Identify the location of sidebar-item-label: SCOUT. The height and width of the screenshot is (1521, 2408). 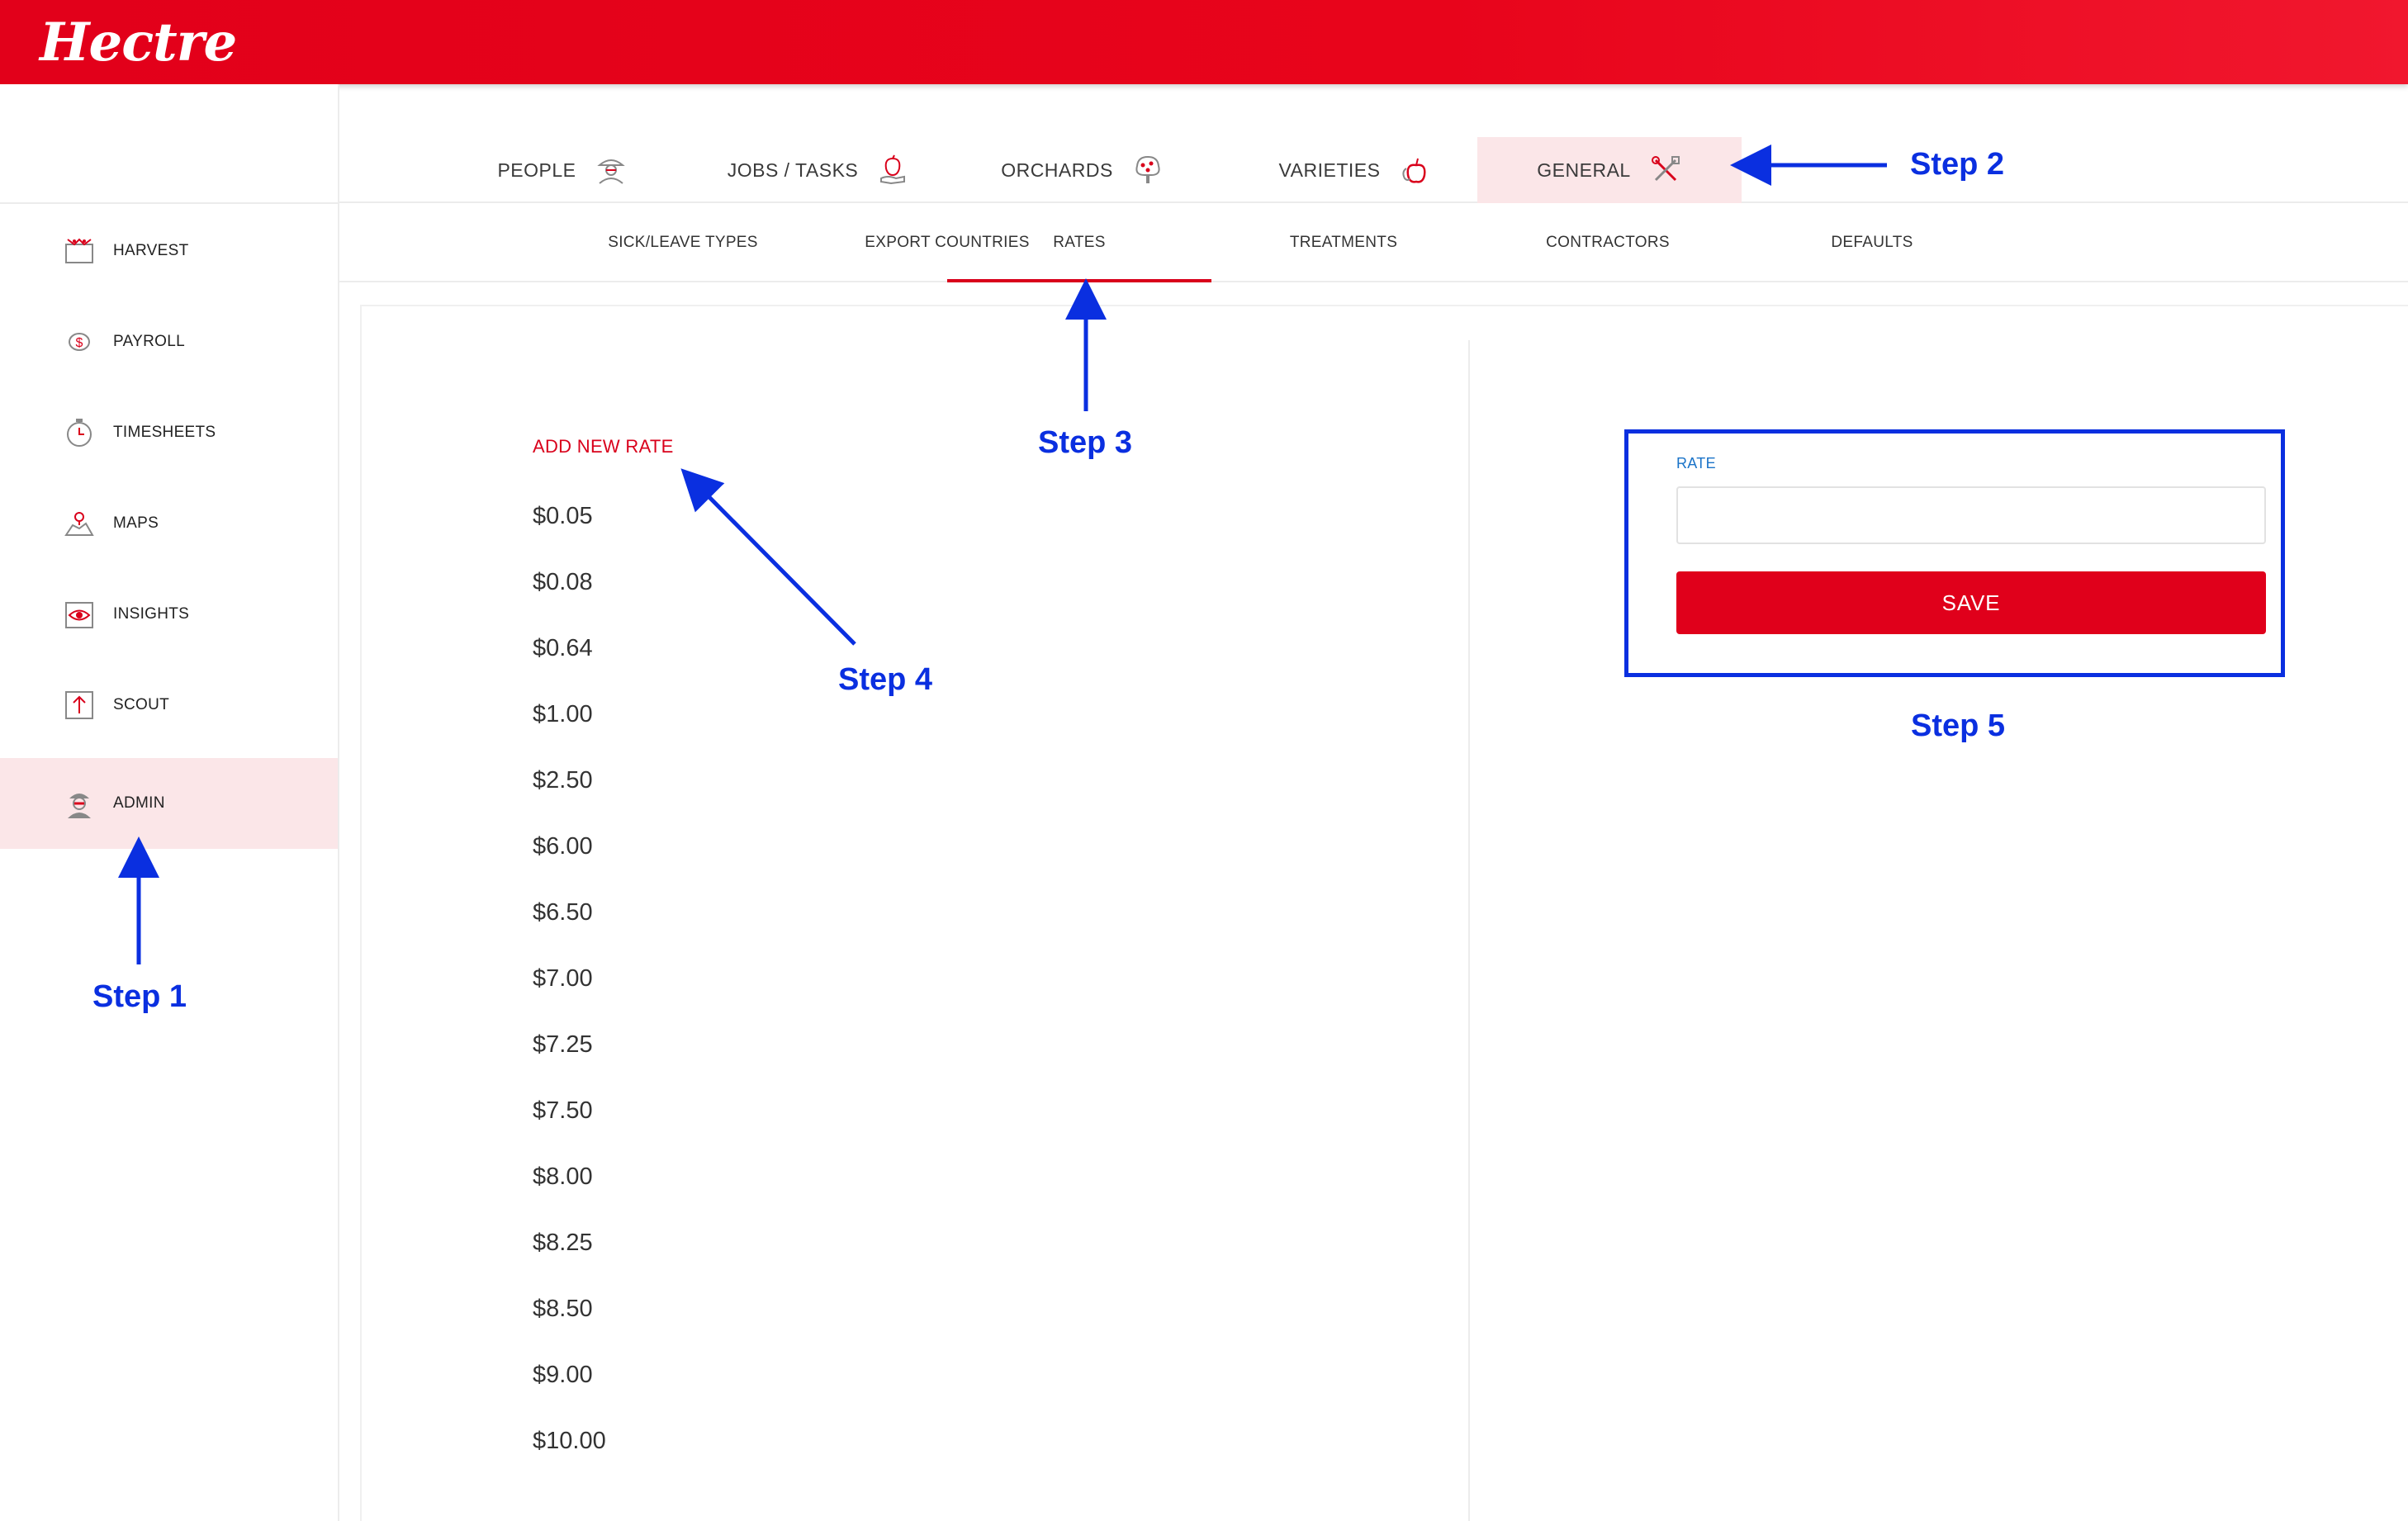
(141, 704).